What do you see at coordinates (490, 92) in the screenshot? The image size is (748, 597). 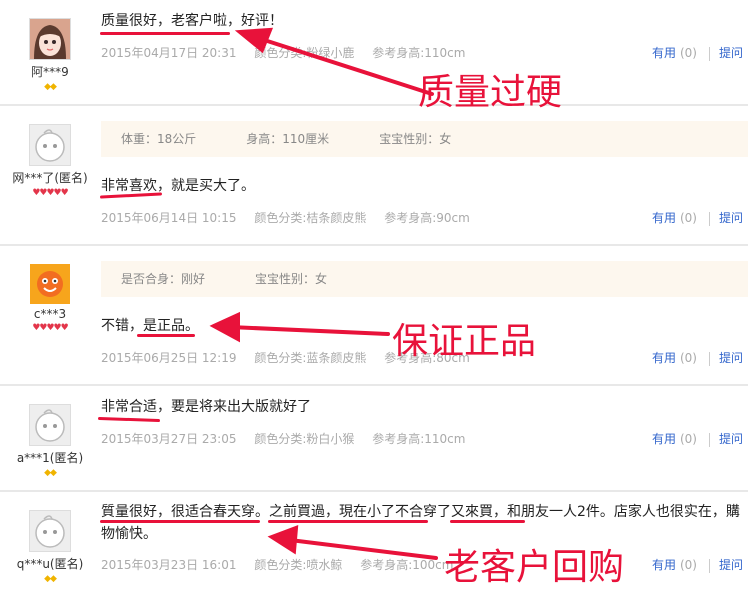 I see `annotation-label: 质量过硬` at bounding box center [490, 92].